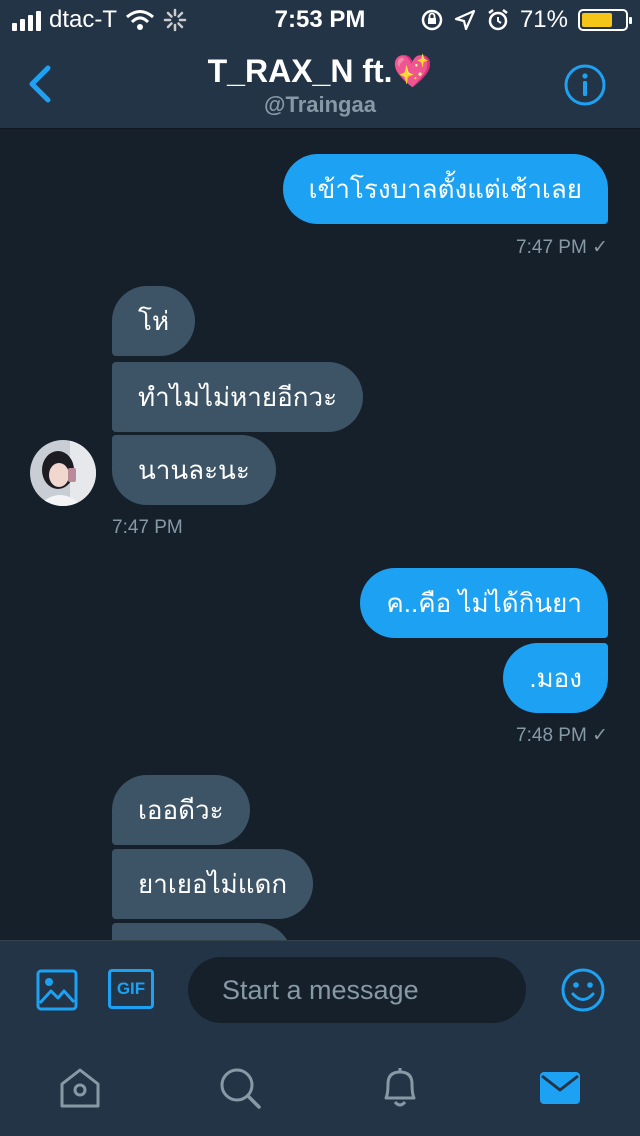 The height and width of the screenshot is (1136, 640). I want to click on messages-icon, so click(560, 1088).